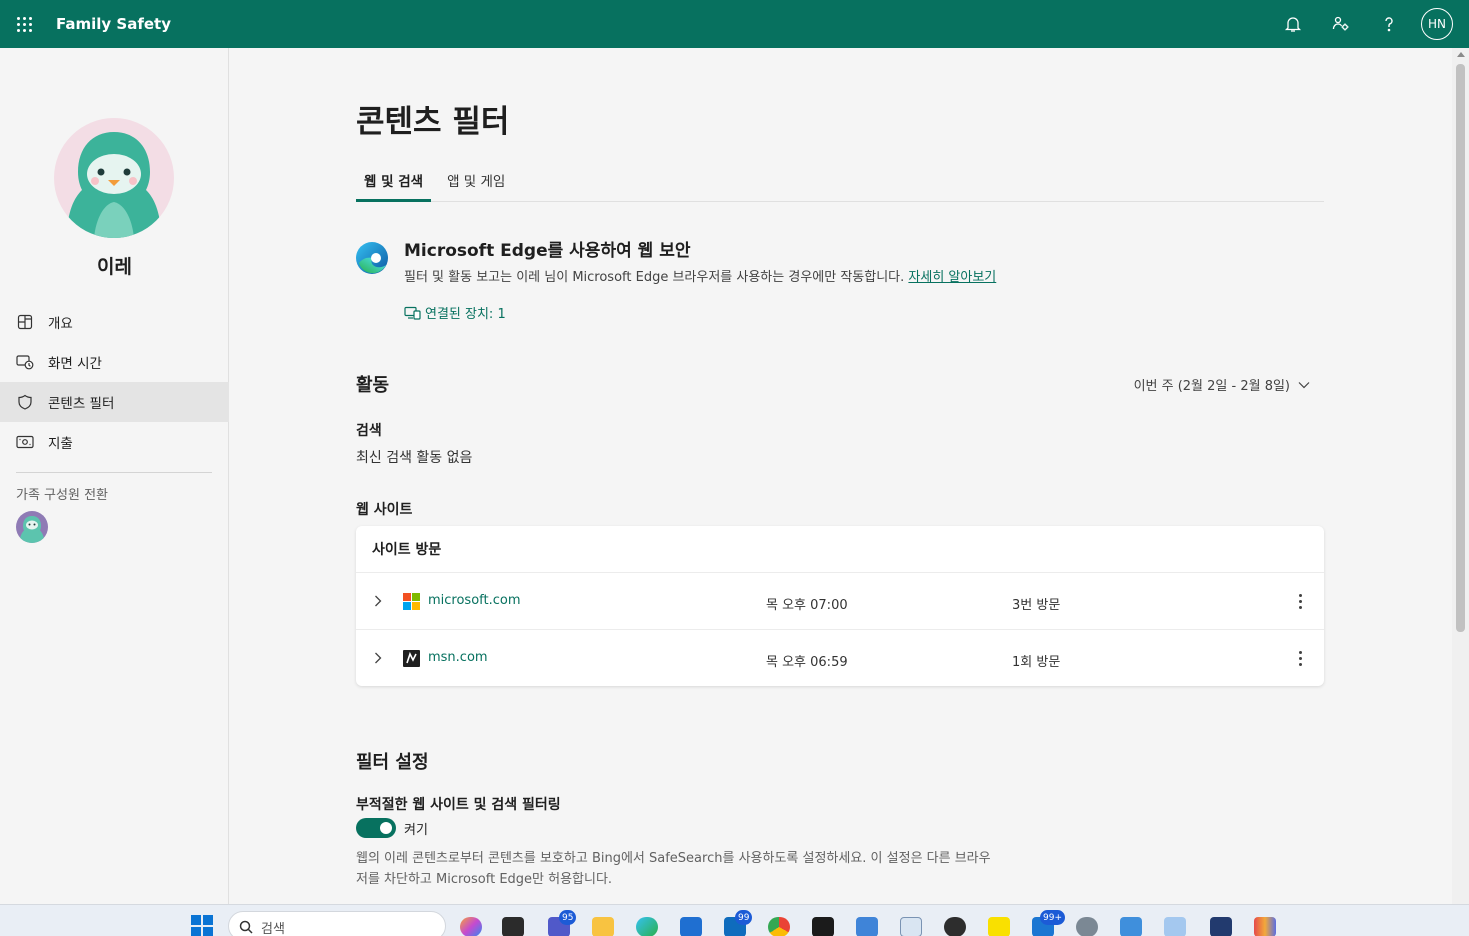  What do you see at coordinates (547, 251) in the screenshot?
I see `edge-title: Microsoft Edge를 사용하여 웹 보안` at bounding box center [547, 251].